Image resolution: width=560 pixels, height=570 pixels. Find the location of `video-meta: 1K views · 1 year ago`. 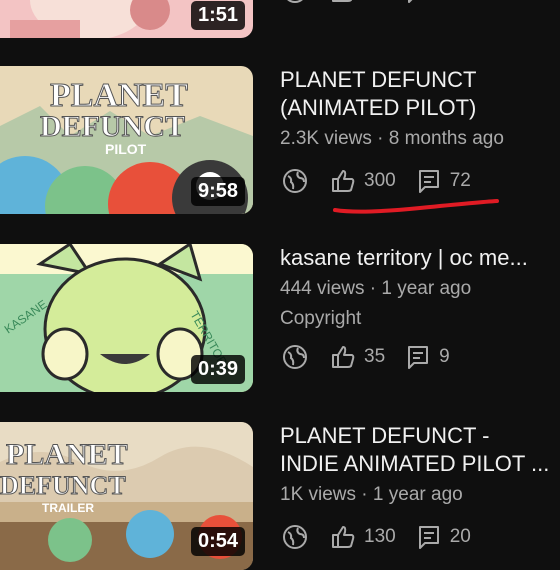

video-meta: 1K views · 1 year ago is located at coordinates (371, 494).